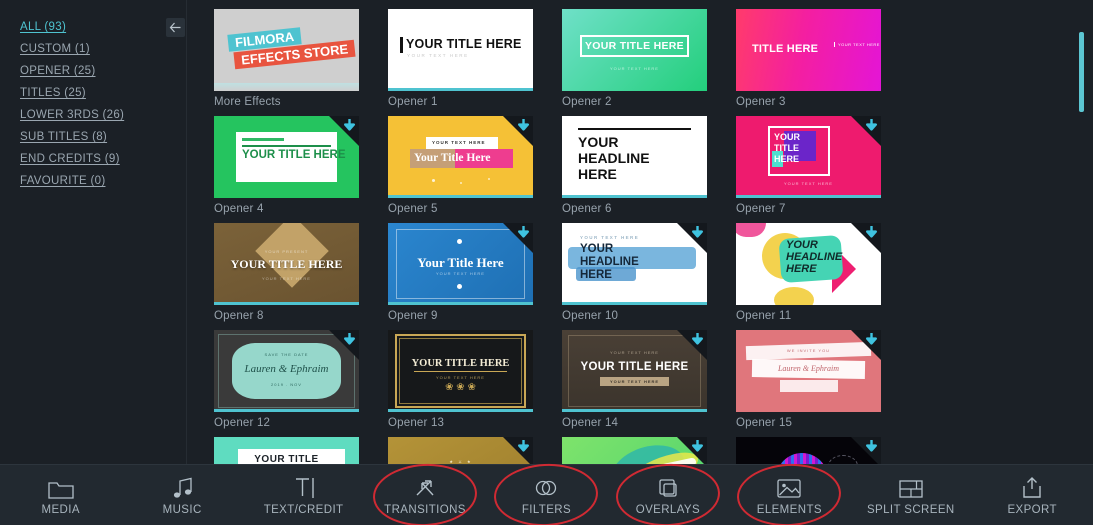  What do you see at coordinates (590, 316) in the screenshot?
I see `effect-caption: Opener 10` at bounding box center [590, 316].